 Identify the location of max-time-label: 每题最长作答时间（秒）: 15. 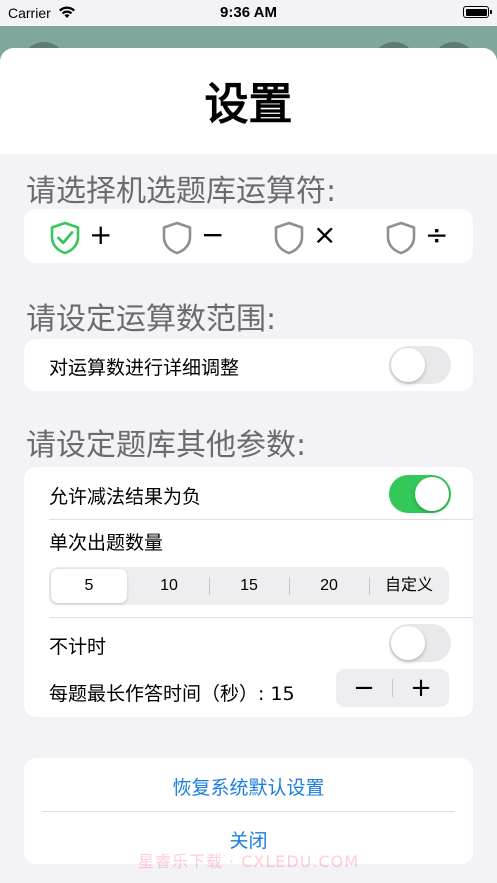
(172, 694).